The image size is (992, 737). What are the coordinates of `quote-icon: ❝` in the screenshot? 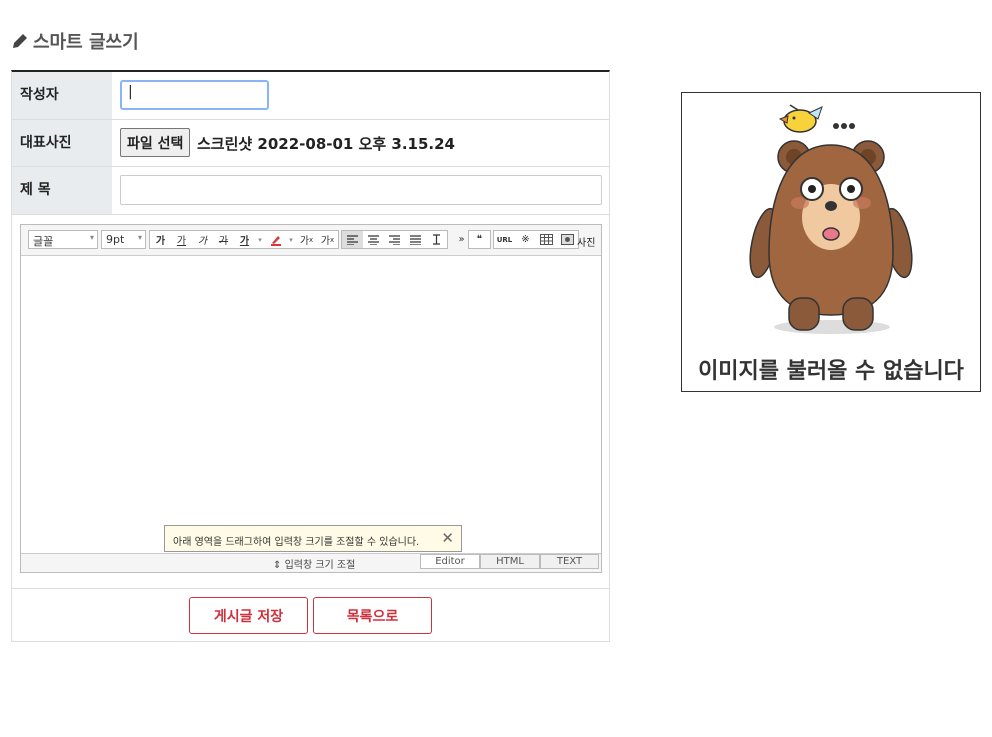 It's located at (479, 239).